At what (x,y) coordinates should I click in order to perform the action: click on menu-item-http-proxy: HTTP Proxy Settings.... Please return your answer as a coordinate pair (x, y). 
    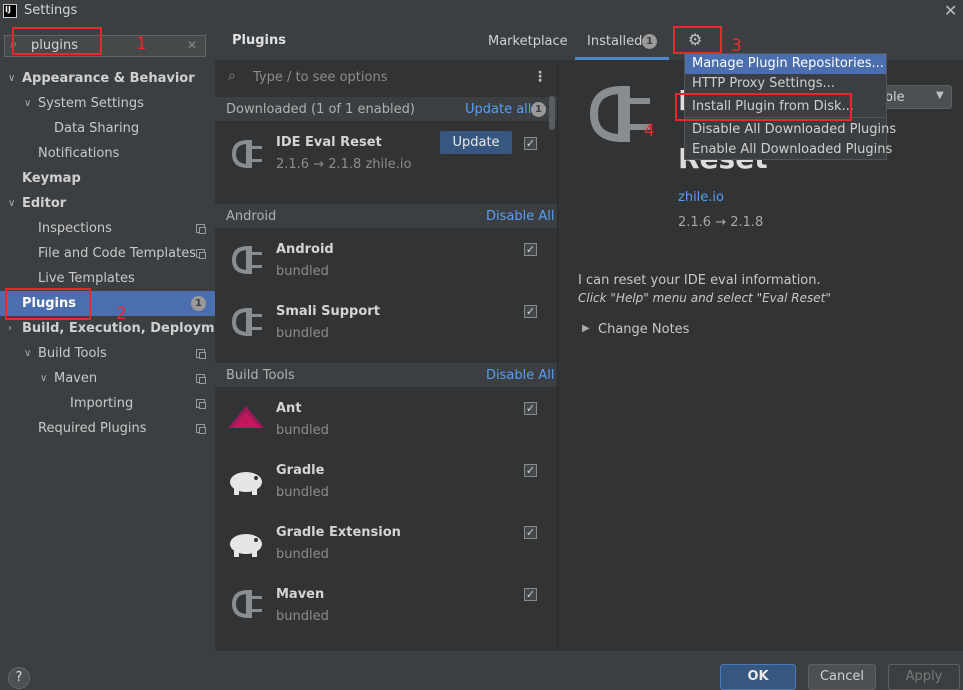
    Looking at the image, I should click on (763, 83).